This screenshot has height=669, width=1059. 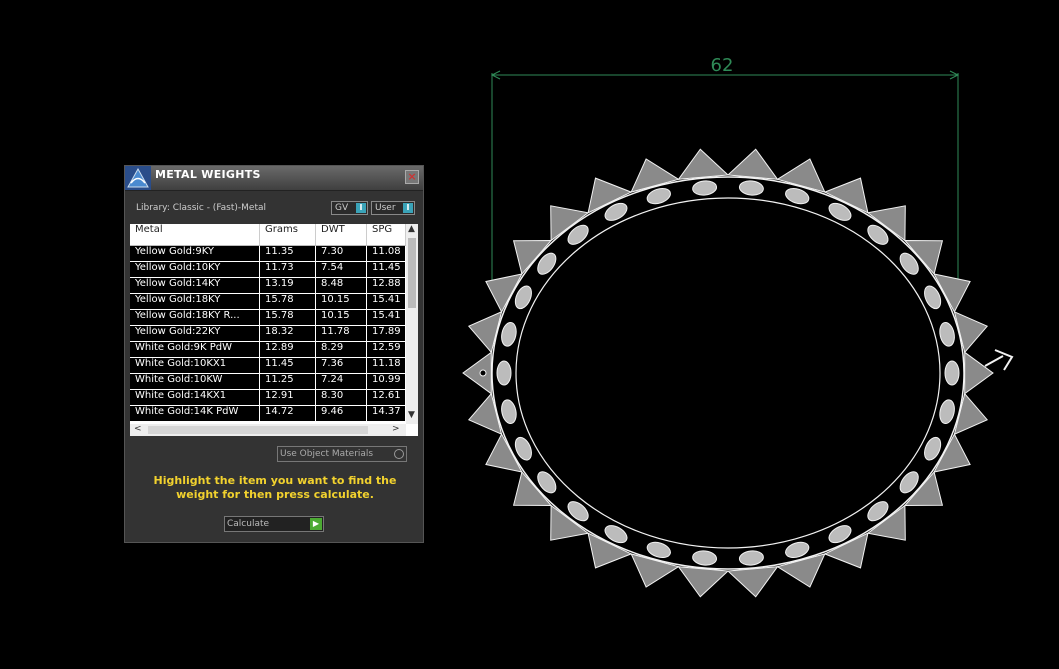 I want to click on user-toggle-label: User, so click(x=385, y=208).